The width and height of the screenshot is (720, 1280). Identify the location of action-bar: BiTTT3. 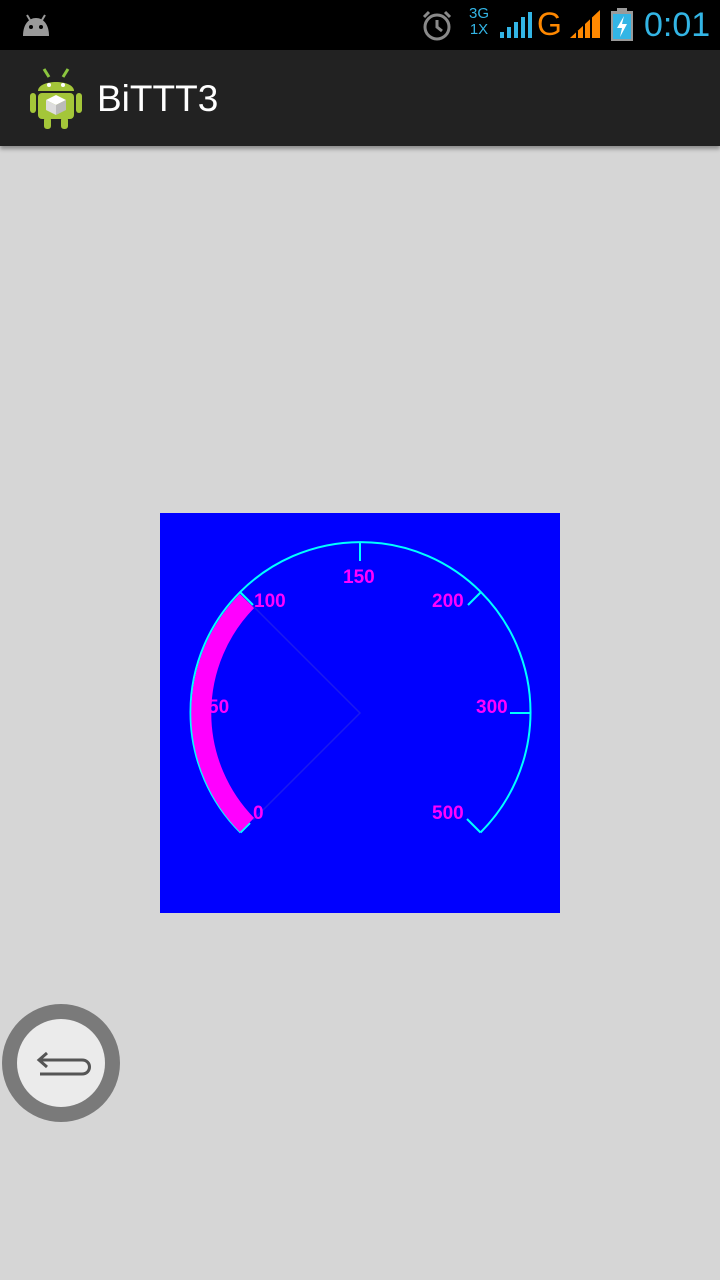
(360, 98).